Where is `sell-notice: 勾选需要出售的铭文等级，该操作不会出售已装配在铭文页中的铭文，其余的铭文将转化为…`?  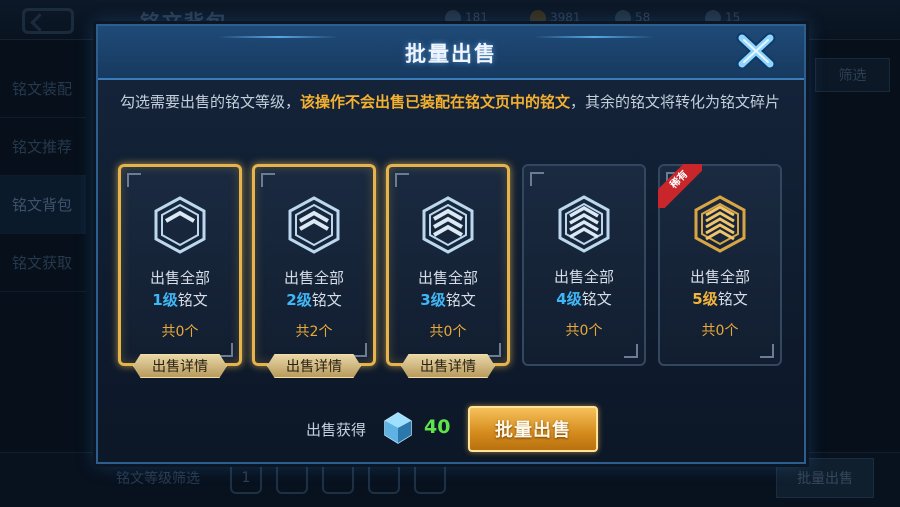 sell-notice: 勾选需要出售的铭文等级，该操作不会出售已装配在铭文页中的铭文，其余的铭文将转化为… is located at coordinates (450, 102).